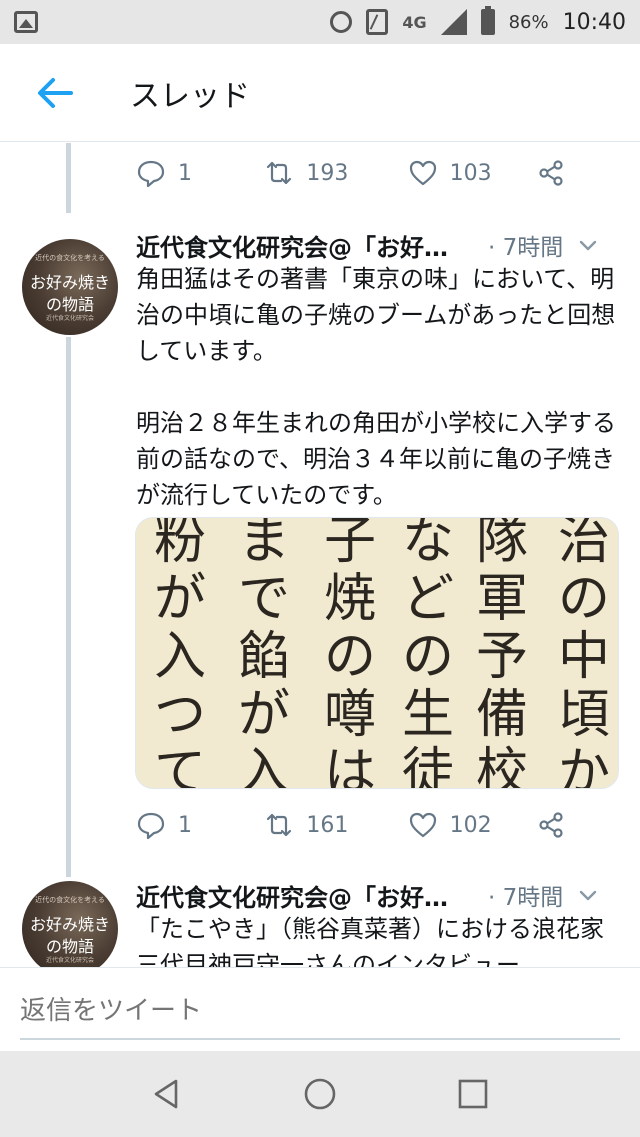  I want to click on battery-icon, so click(487, 20).